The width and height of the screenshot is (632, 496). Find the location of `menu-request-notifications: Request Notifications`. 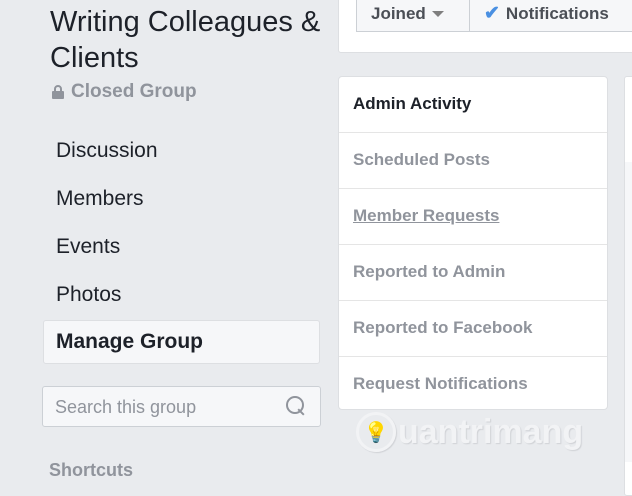

menu-request-notifications: Request Notifications is located at coordinates (473, 383).